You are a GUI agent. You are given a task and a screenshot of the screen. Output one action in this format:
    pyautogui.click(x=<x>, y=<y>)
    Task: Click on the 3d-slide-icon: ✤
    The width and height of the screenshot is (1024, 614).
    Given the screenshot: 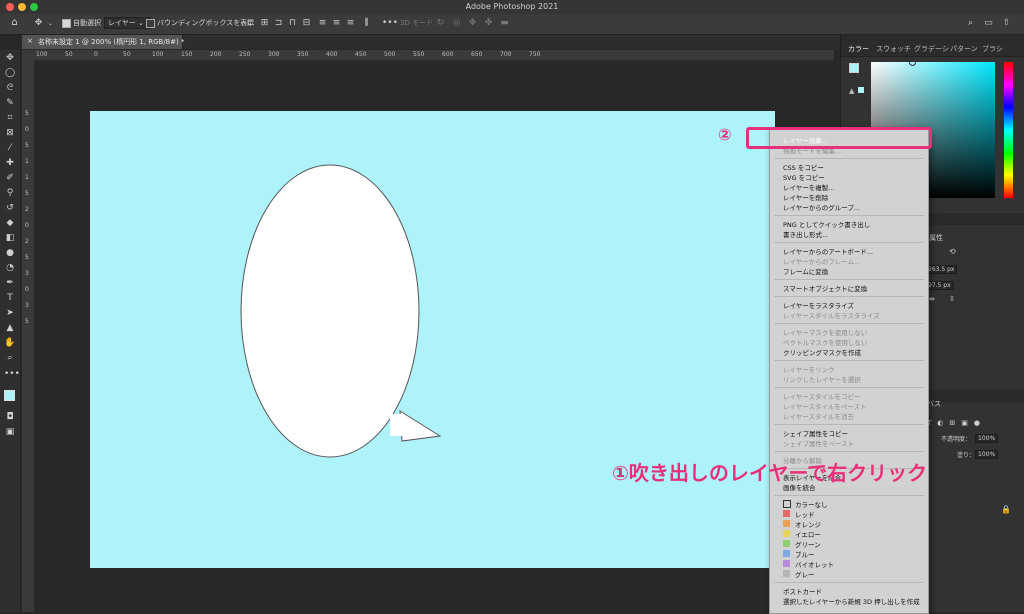 What is the action you would take?
    pyautogui.click(x=488, y=23)
    